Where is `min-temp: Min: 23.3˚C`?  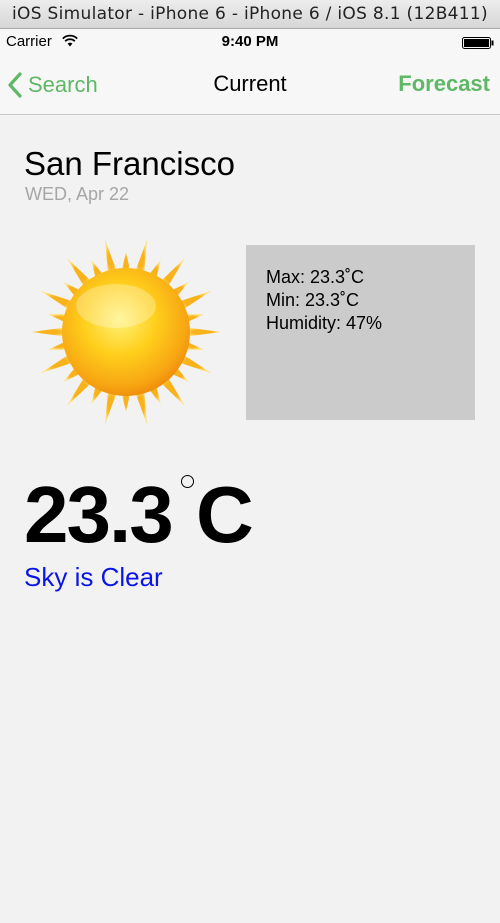
min-temp: Min: 23.3˚C is located at coordinates (313, 300).